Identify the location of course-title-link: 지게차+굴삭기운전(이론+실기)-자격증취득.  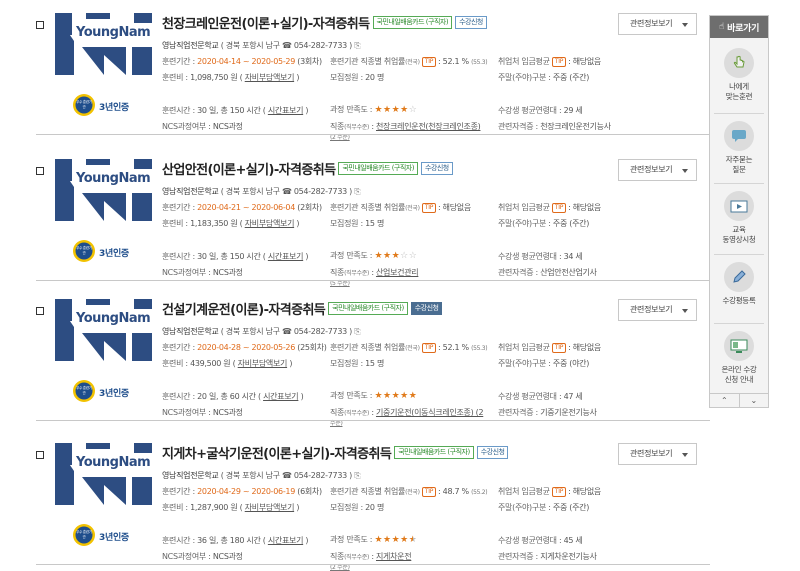
(277, 452).